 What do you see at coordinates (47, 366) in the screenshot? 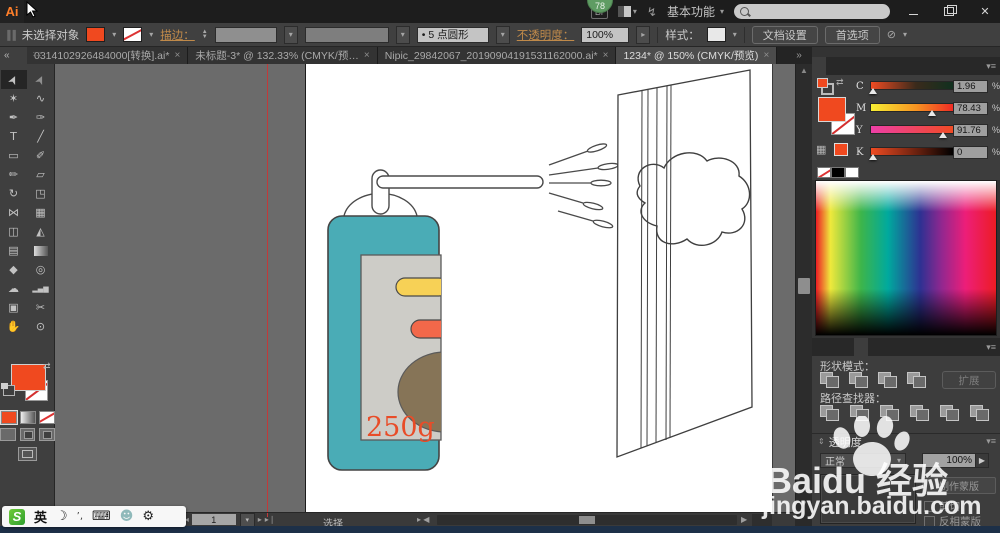
I see `swap-fill-stroke-icon: ⇄` at bounding box center [47, 366].